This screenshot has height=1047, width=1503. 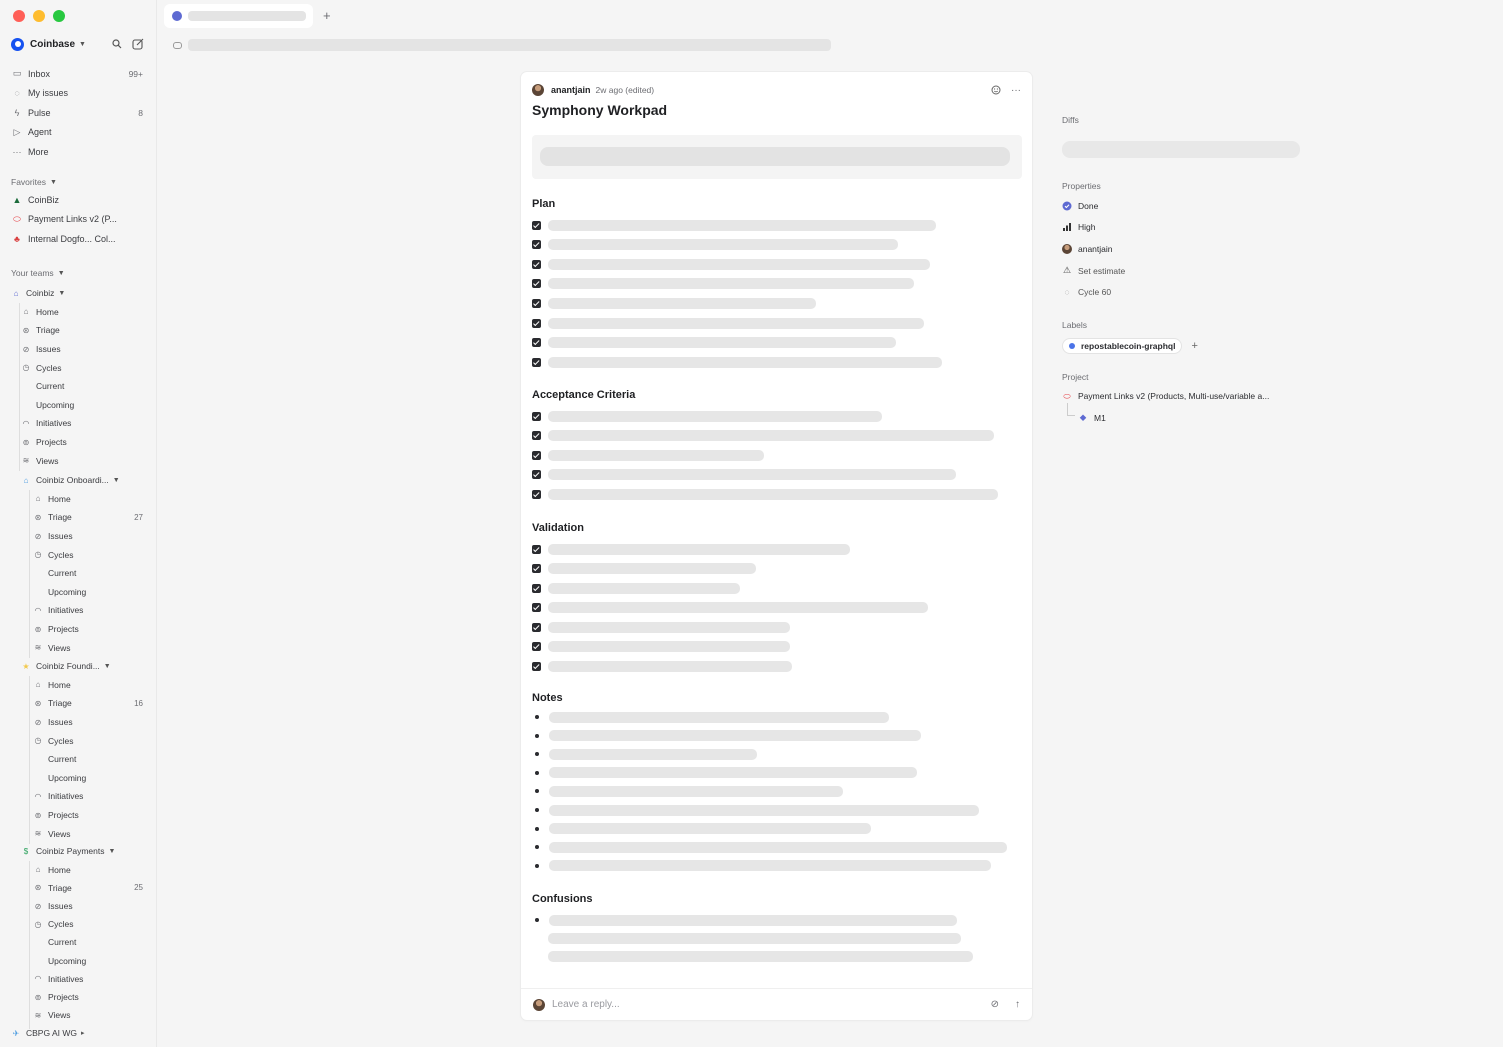 What do you see at coordinates (1122, 345) in the screenshot?
I see `label-chip: repostablecoin-graphql` at bounding box center [1122, 345].